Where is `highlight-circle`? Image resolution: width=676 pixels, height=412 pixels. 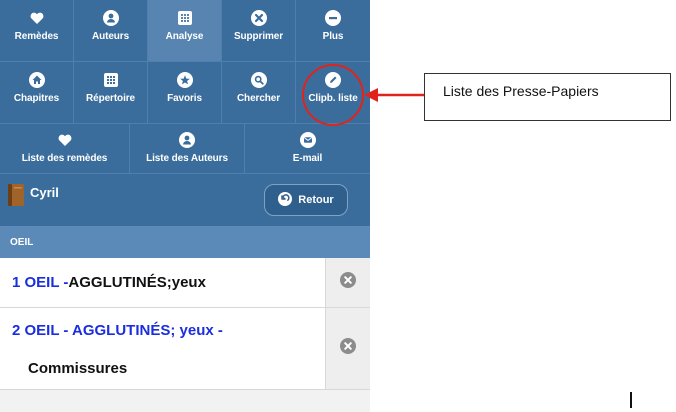
highlight-circle is located at coordinates (333, 95).